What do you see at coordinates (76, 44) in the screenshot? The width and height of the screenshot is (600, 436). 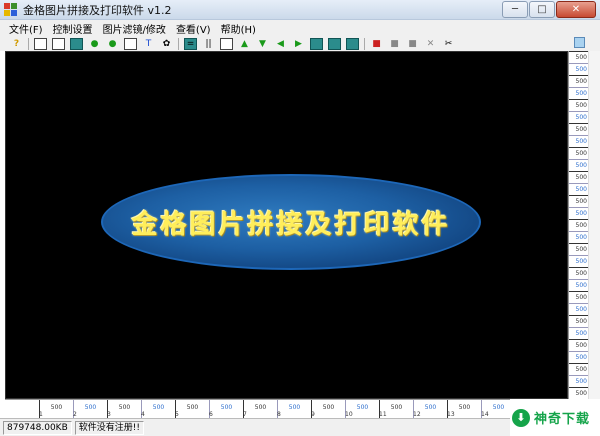 I see `layout-icon` at bounding box center [76, 44].